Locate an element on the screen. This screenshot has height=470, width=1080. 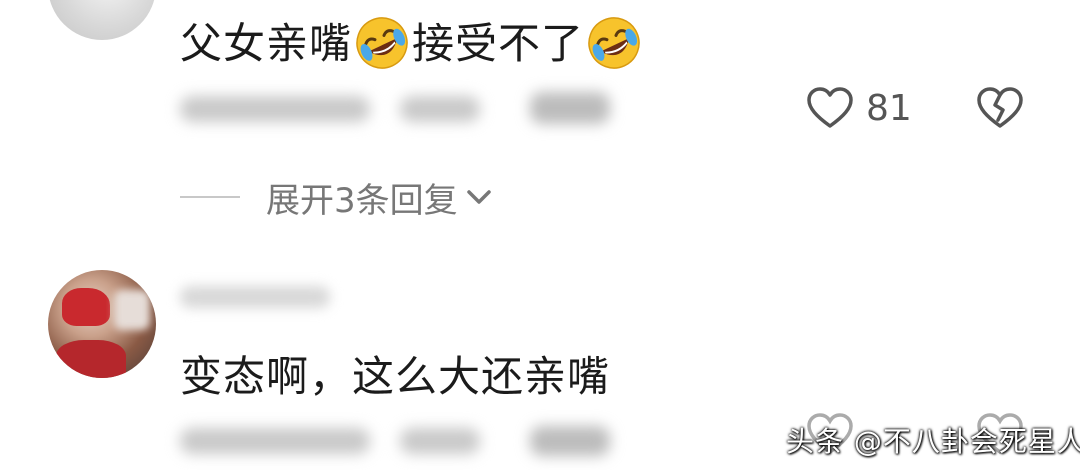
broken-heart-icon is located at coordinates (1000, 108).